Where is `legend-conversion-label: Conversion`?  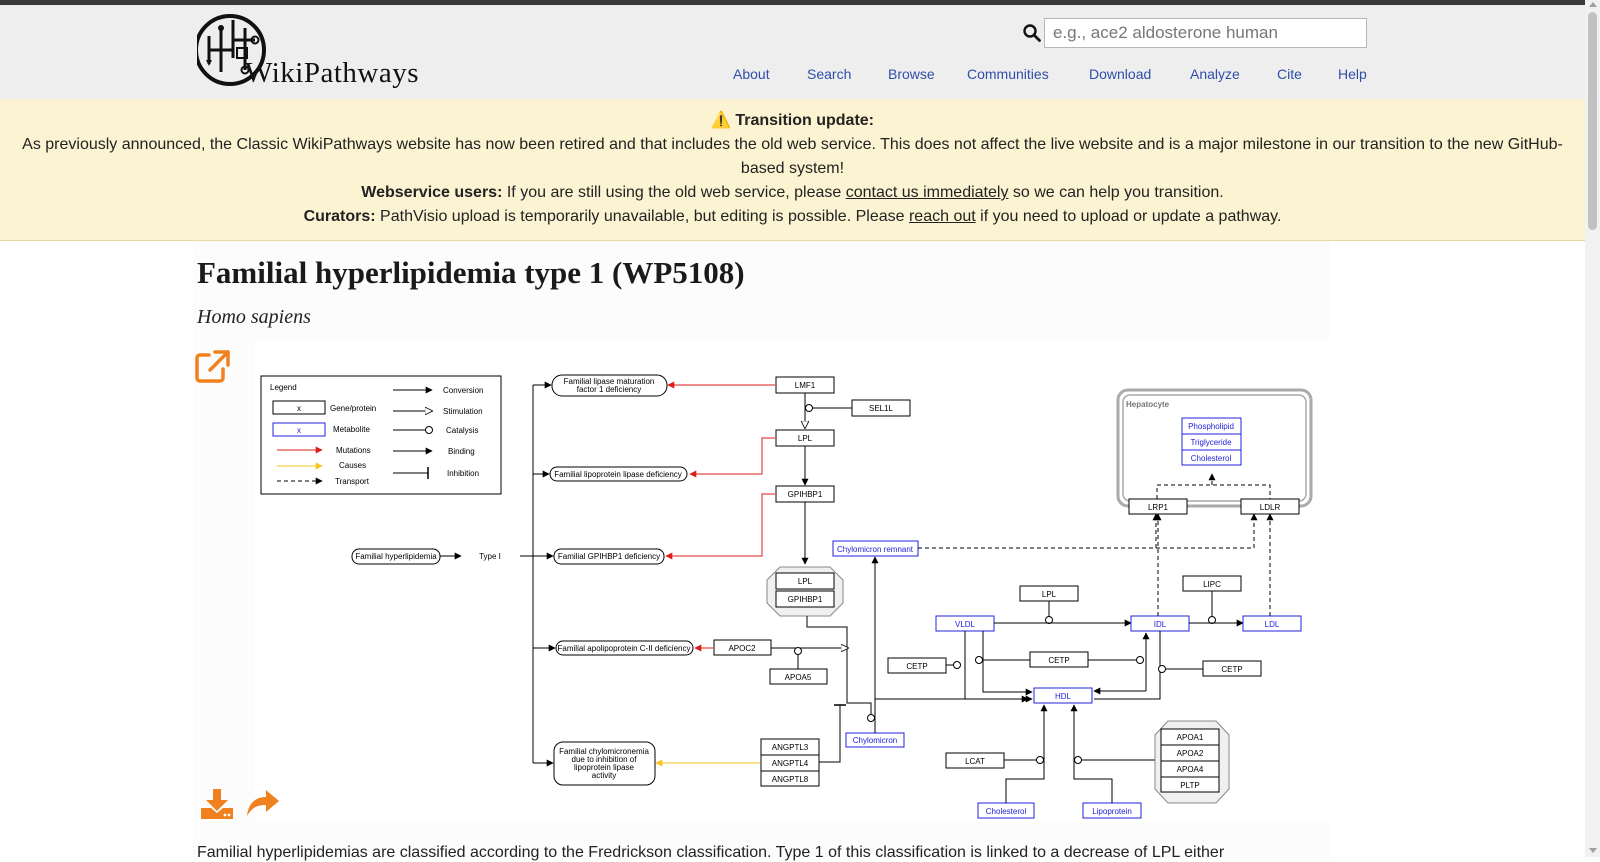 legend-conversion-label: Conversion is located at coordinates (463, 390).